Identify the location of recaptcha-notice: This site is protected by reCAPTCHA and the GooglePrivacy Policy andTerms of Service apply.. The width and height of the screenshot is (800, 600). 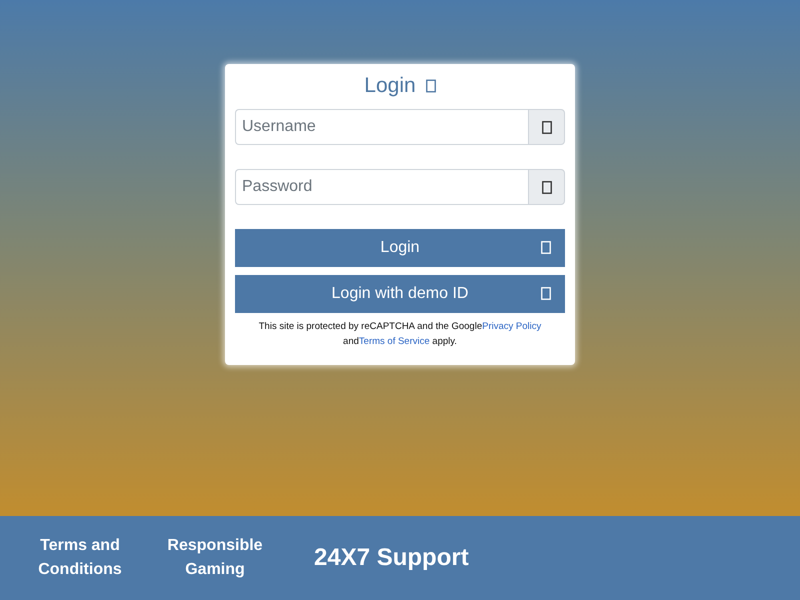
(400, 334).